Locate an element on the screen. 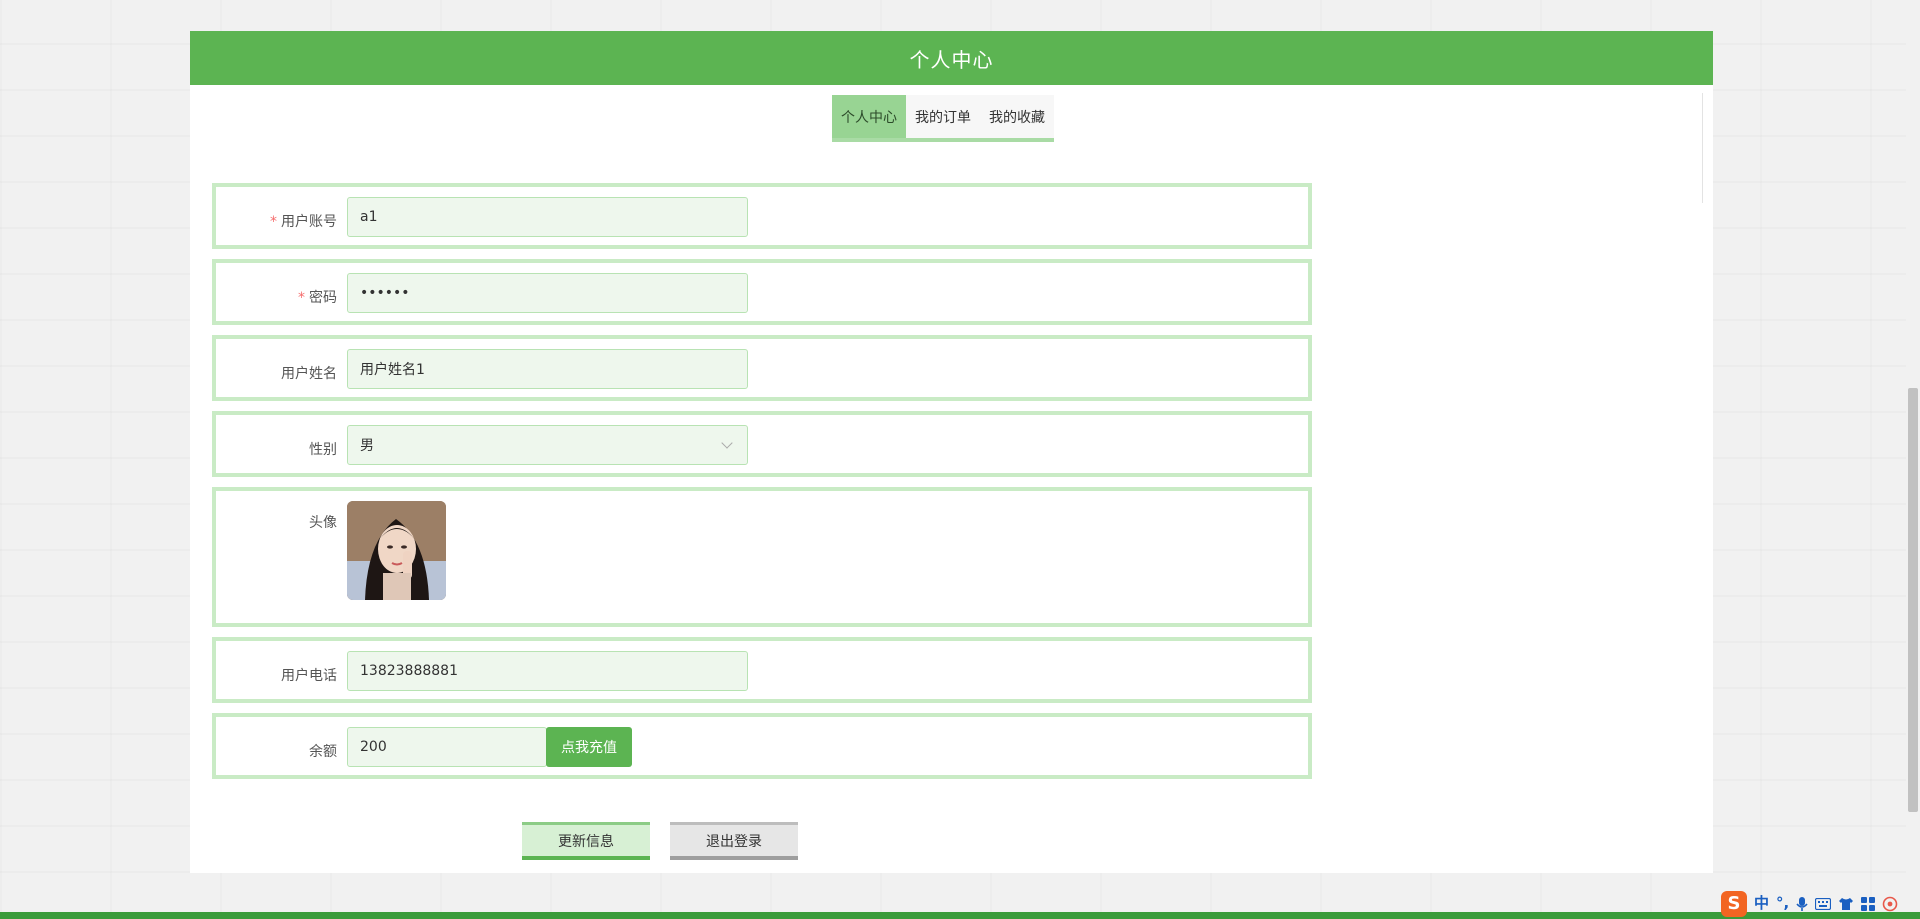 The width and height of the screenshot is (1920, 919). skin-icon is located at coordinates (1846, 904).